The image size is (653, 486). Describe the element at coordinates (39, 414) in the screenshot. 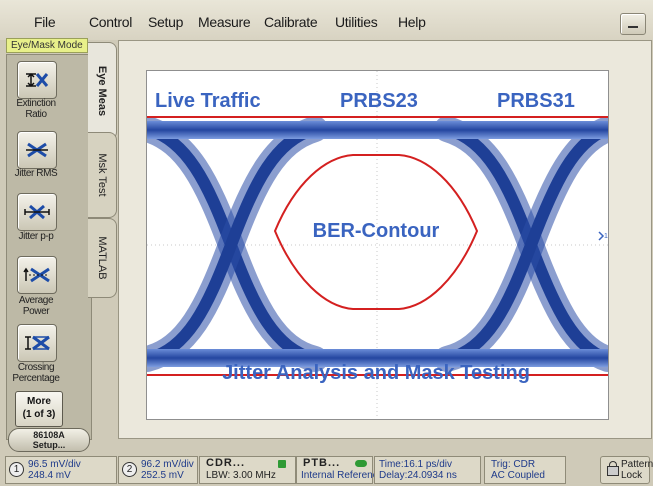

I see `more-page-label: (1 of 3)` at that location.